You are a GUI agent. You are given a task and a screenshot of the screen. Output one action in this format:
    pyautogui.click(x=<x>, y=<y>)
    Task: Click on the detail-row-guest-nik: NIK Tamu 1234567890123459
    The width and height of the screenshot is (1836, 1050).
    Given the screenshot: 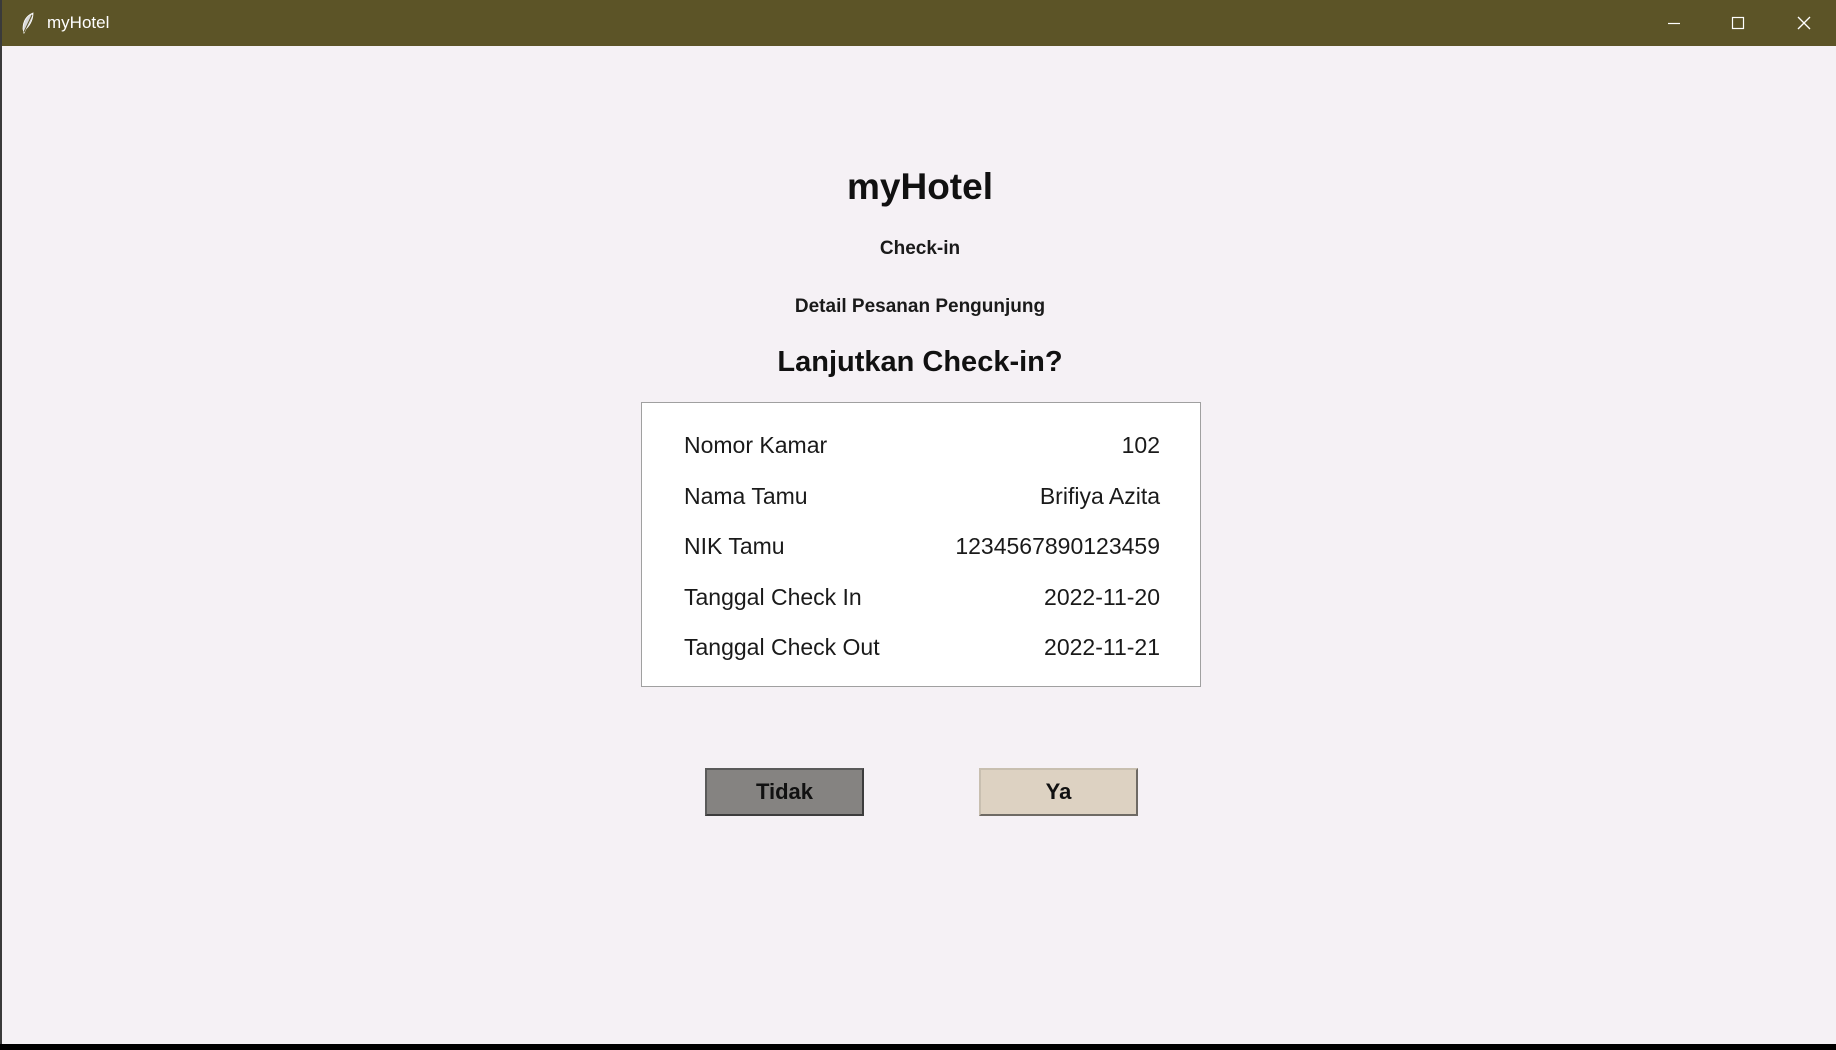 What is the action you would take?
    pyautogui.click(x=922, y=546)
    